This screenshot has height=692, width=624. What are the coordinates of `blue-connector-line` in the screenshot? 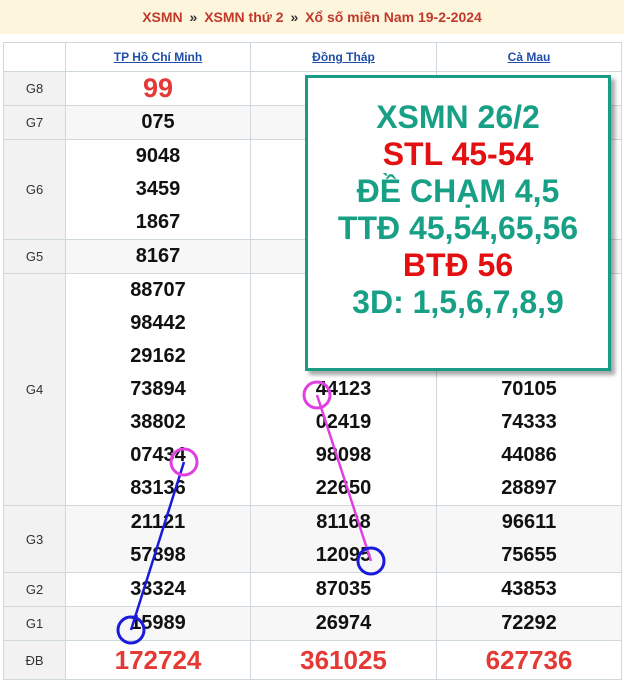 It's located at (157, 546).